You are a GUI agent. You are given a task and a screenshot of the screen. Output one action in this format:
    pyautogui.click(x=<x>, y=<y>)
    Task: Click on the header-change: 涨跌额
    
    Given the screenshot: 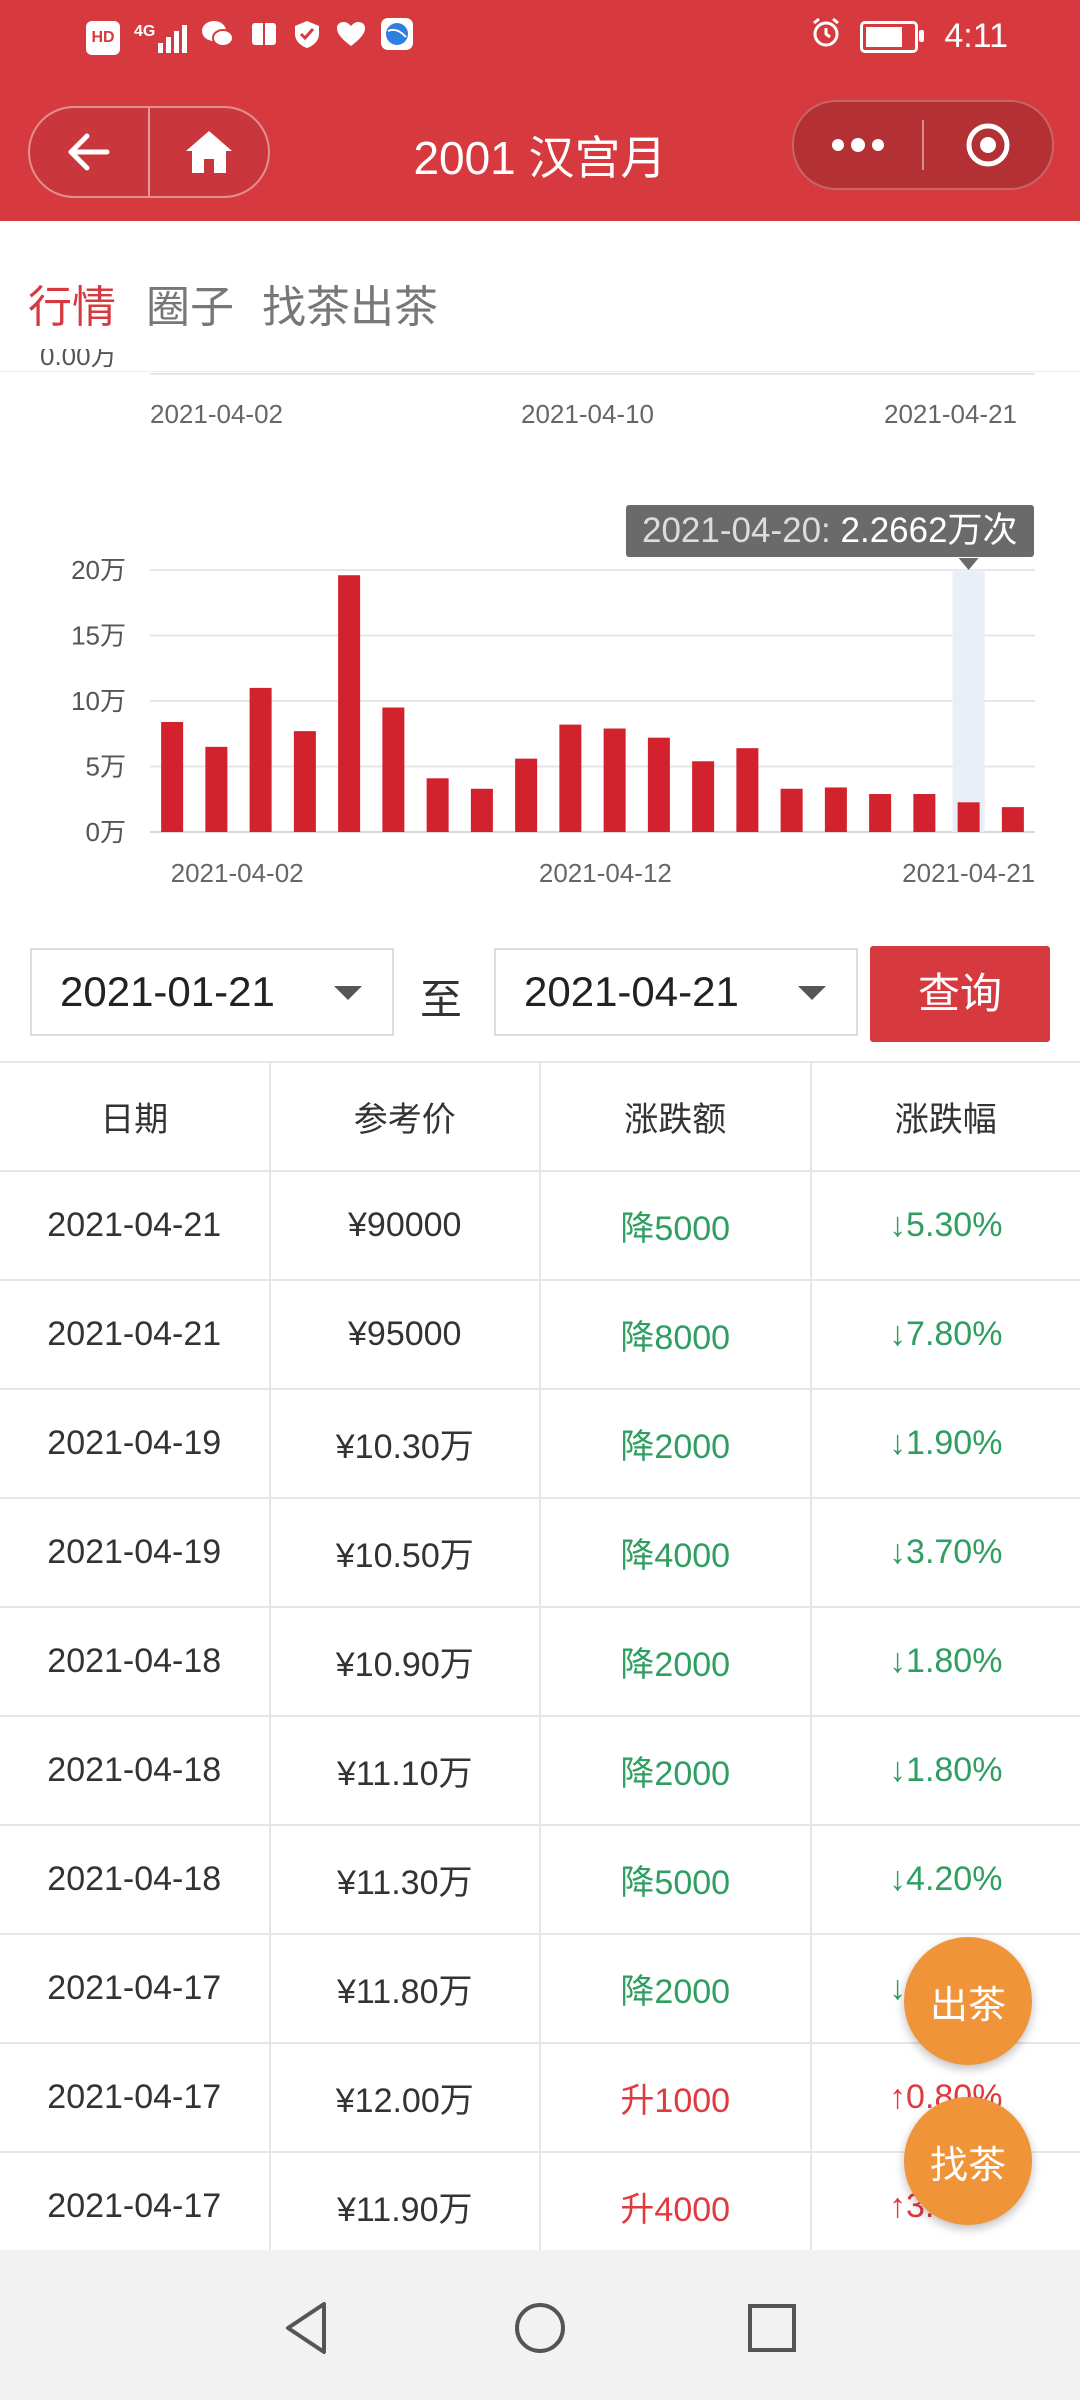 What is the action you would take?
    pyautogui.click(x=676, y=1116)
    